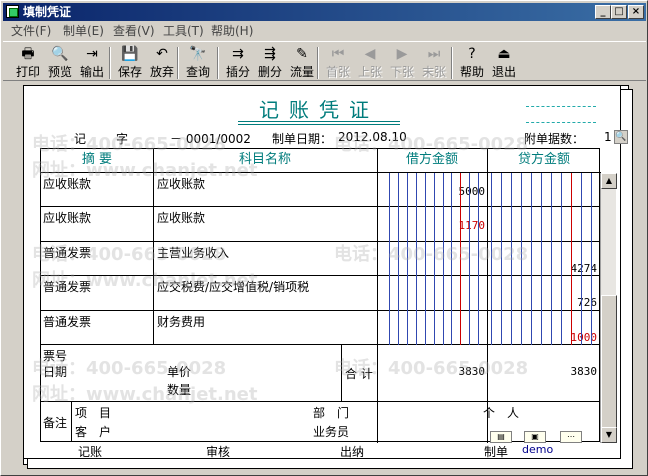 This screenshot has height=476, width=648. Describe the element at coordinates (372, 137) in the screenshot. I see `voucher-date: 2012.08.10` at that location.